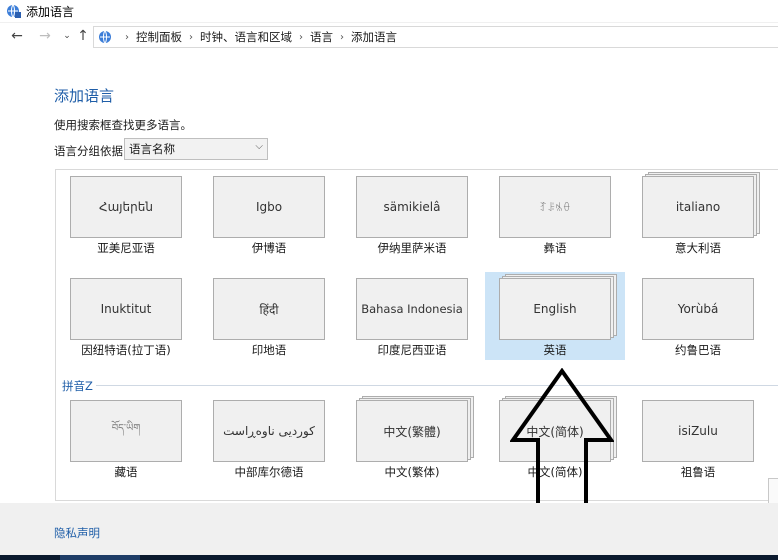  What do you see at coordinates (412, 207) in the screenshot?
I see `language-card: sämikielâ` at bounding box center [412, 207].